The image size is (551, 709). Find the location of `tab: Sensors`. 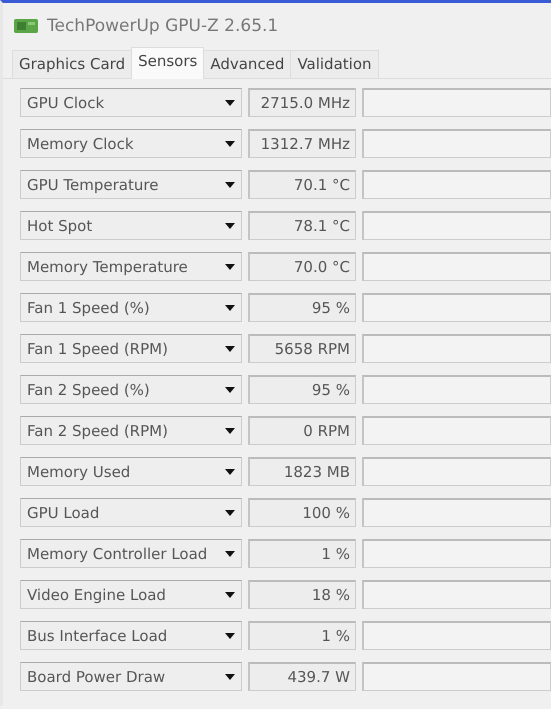

tab: Sensors is located at coordinates (167, 63).